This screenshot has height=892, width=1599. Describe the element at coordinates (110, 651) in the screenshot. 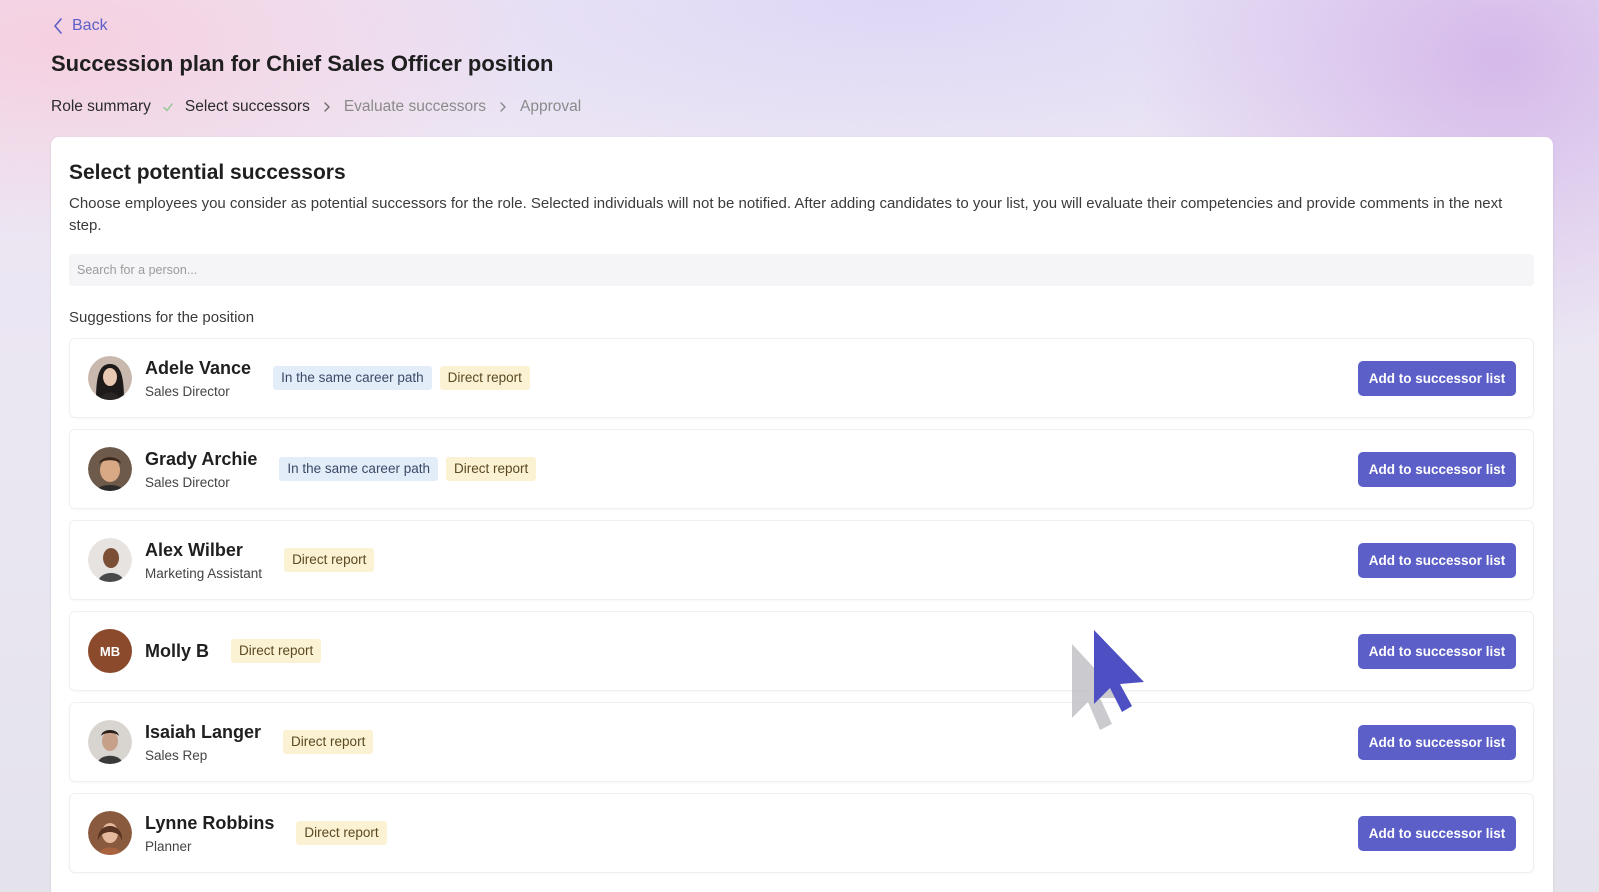

I see `avatar-initials: MB` at that location.